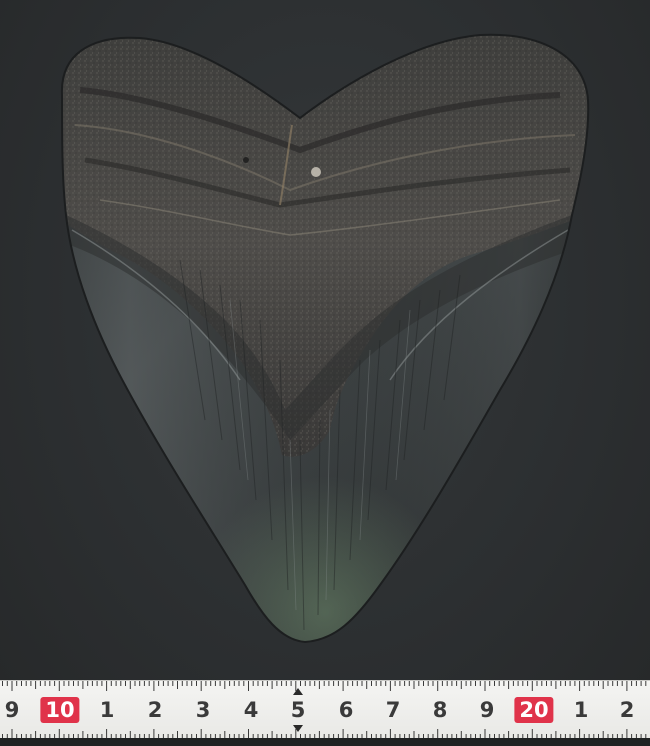  Describe the element at coordinates (203, 710) in the screenshot. I see `ruler-label: 3` at that location.